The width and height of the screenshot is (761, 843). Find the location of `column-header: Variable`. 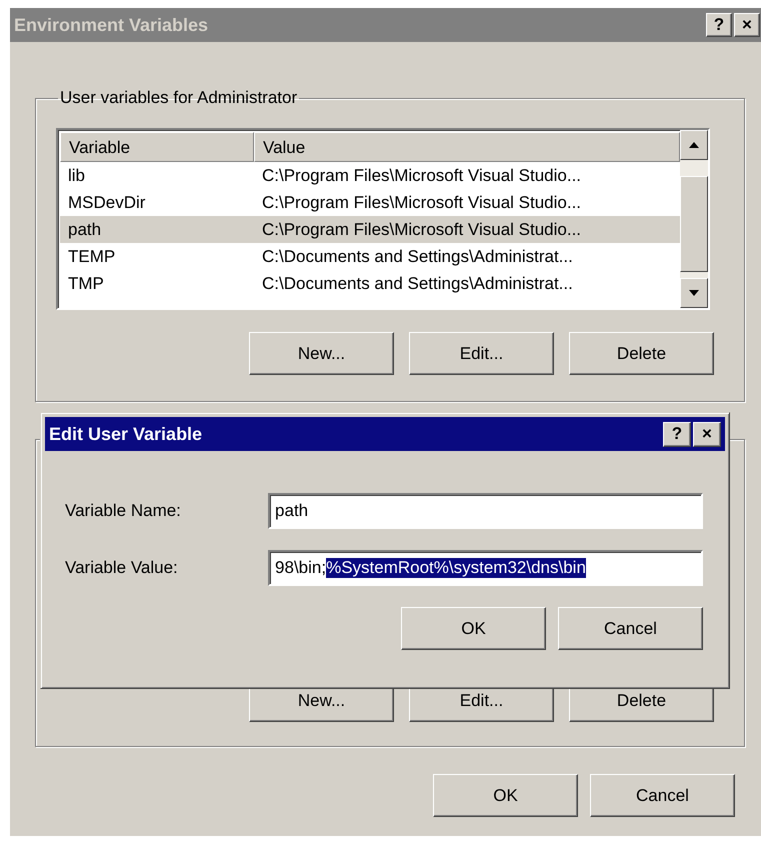

column-header: Variable is located at coordinates (157, 147).